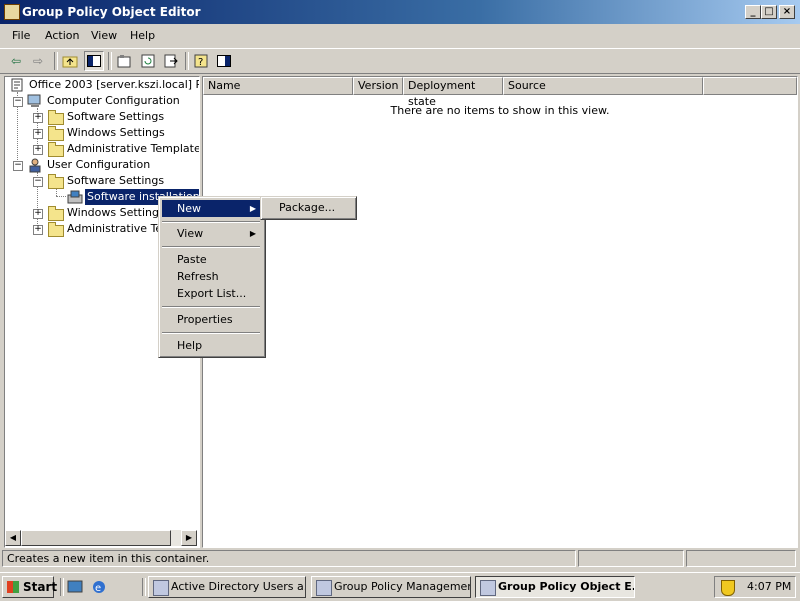  Describe the element at coordinates (212, 233) in the screenshot. I see `menu-item-view: View ▶` at that location.